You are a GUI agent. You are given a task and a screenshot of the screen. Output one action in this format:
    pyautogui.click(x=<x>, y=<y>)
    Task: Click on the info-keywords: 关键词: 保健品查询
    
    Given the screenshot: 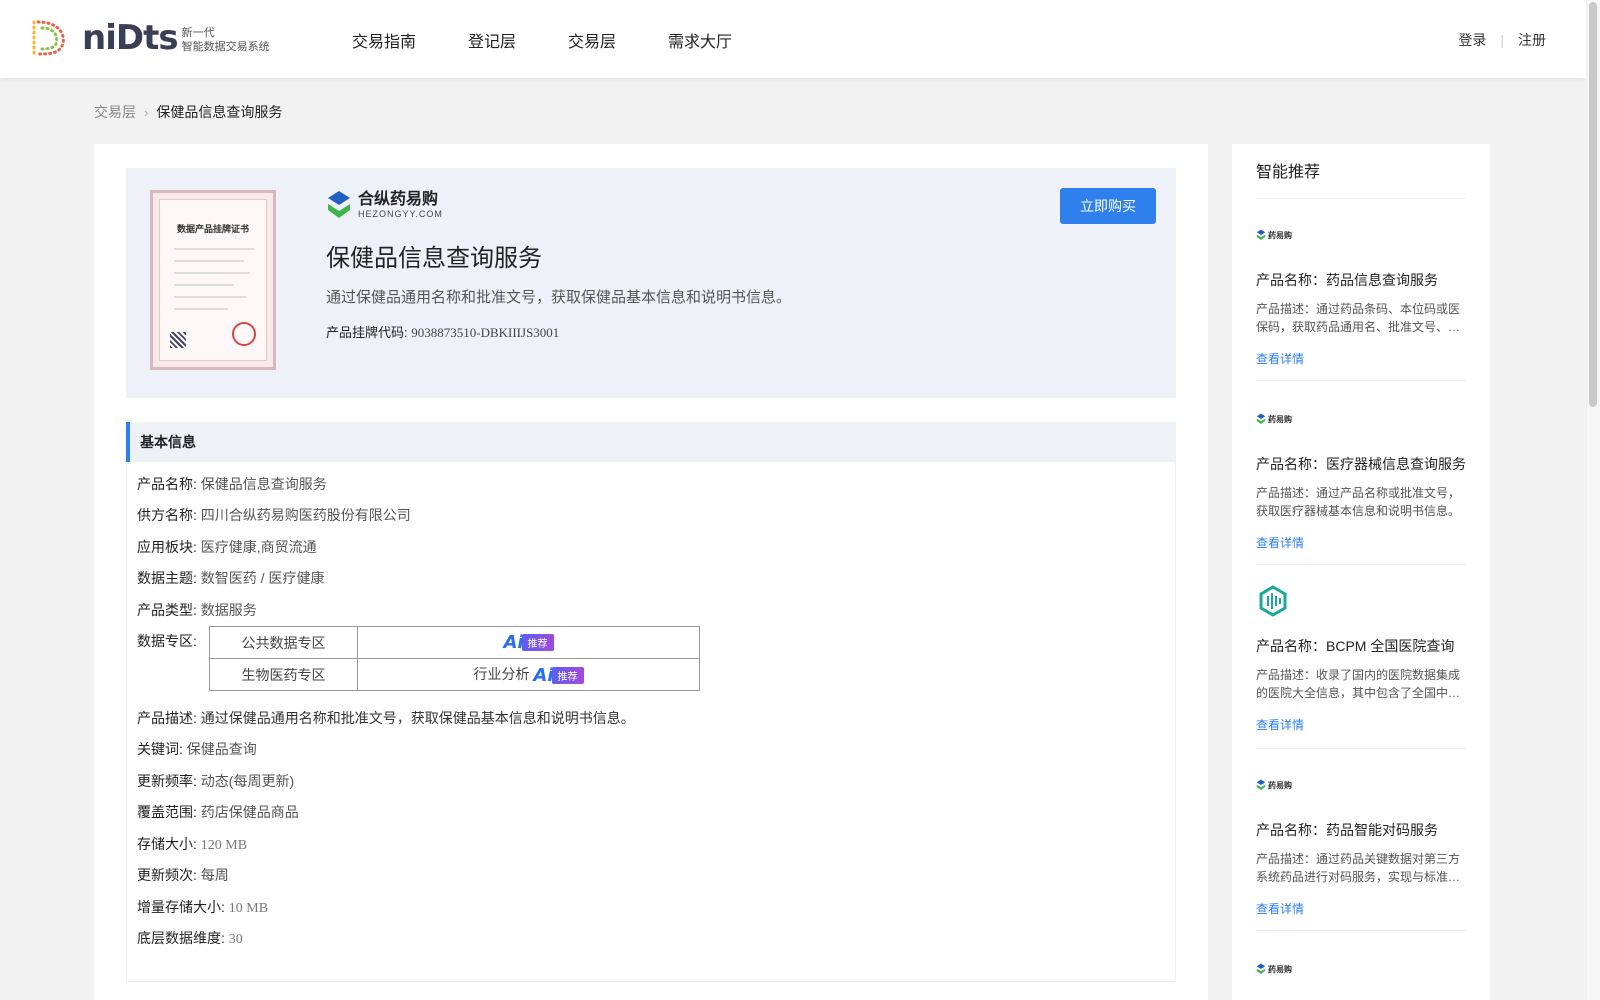 What is the action you would take?
    pyautogui.click(x=197, y=749)
    